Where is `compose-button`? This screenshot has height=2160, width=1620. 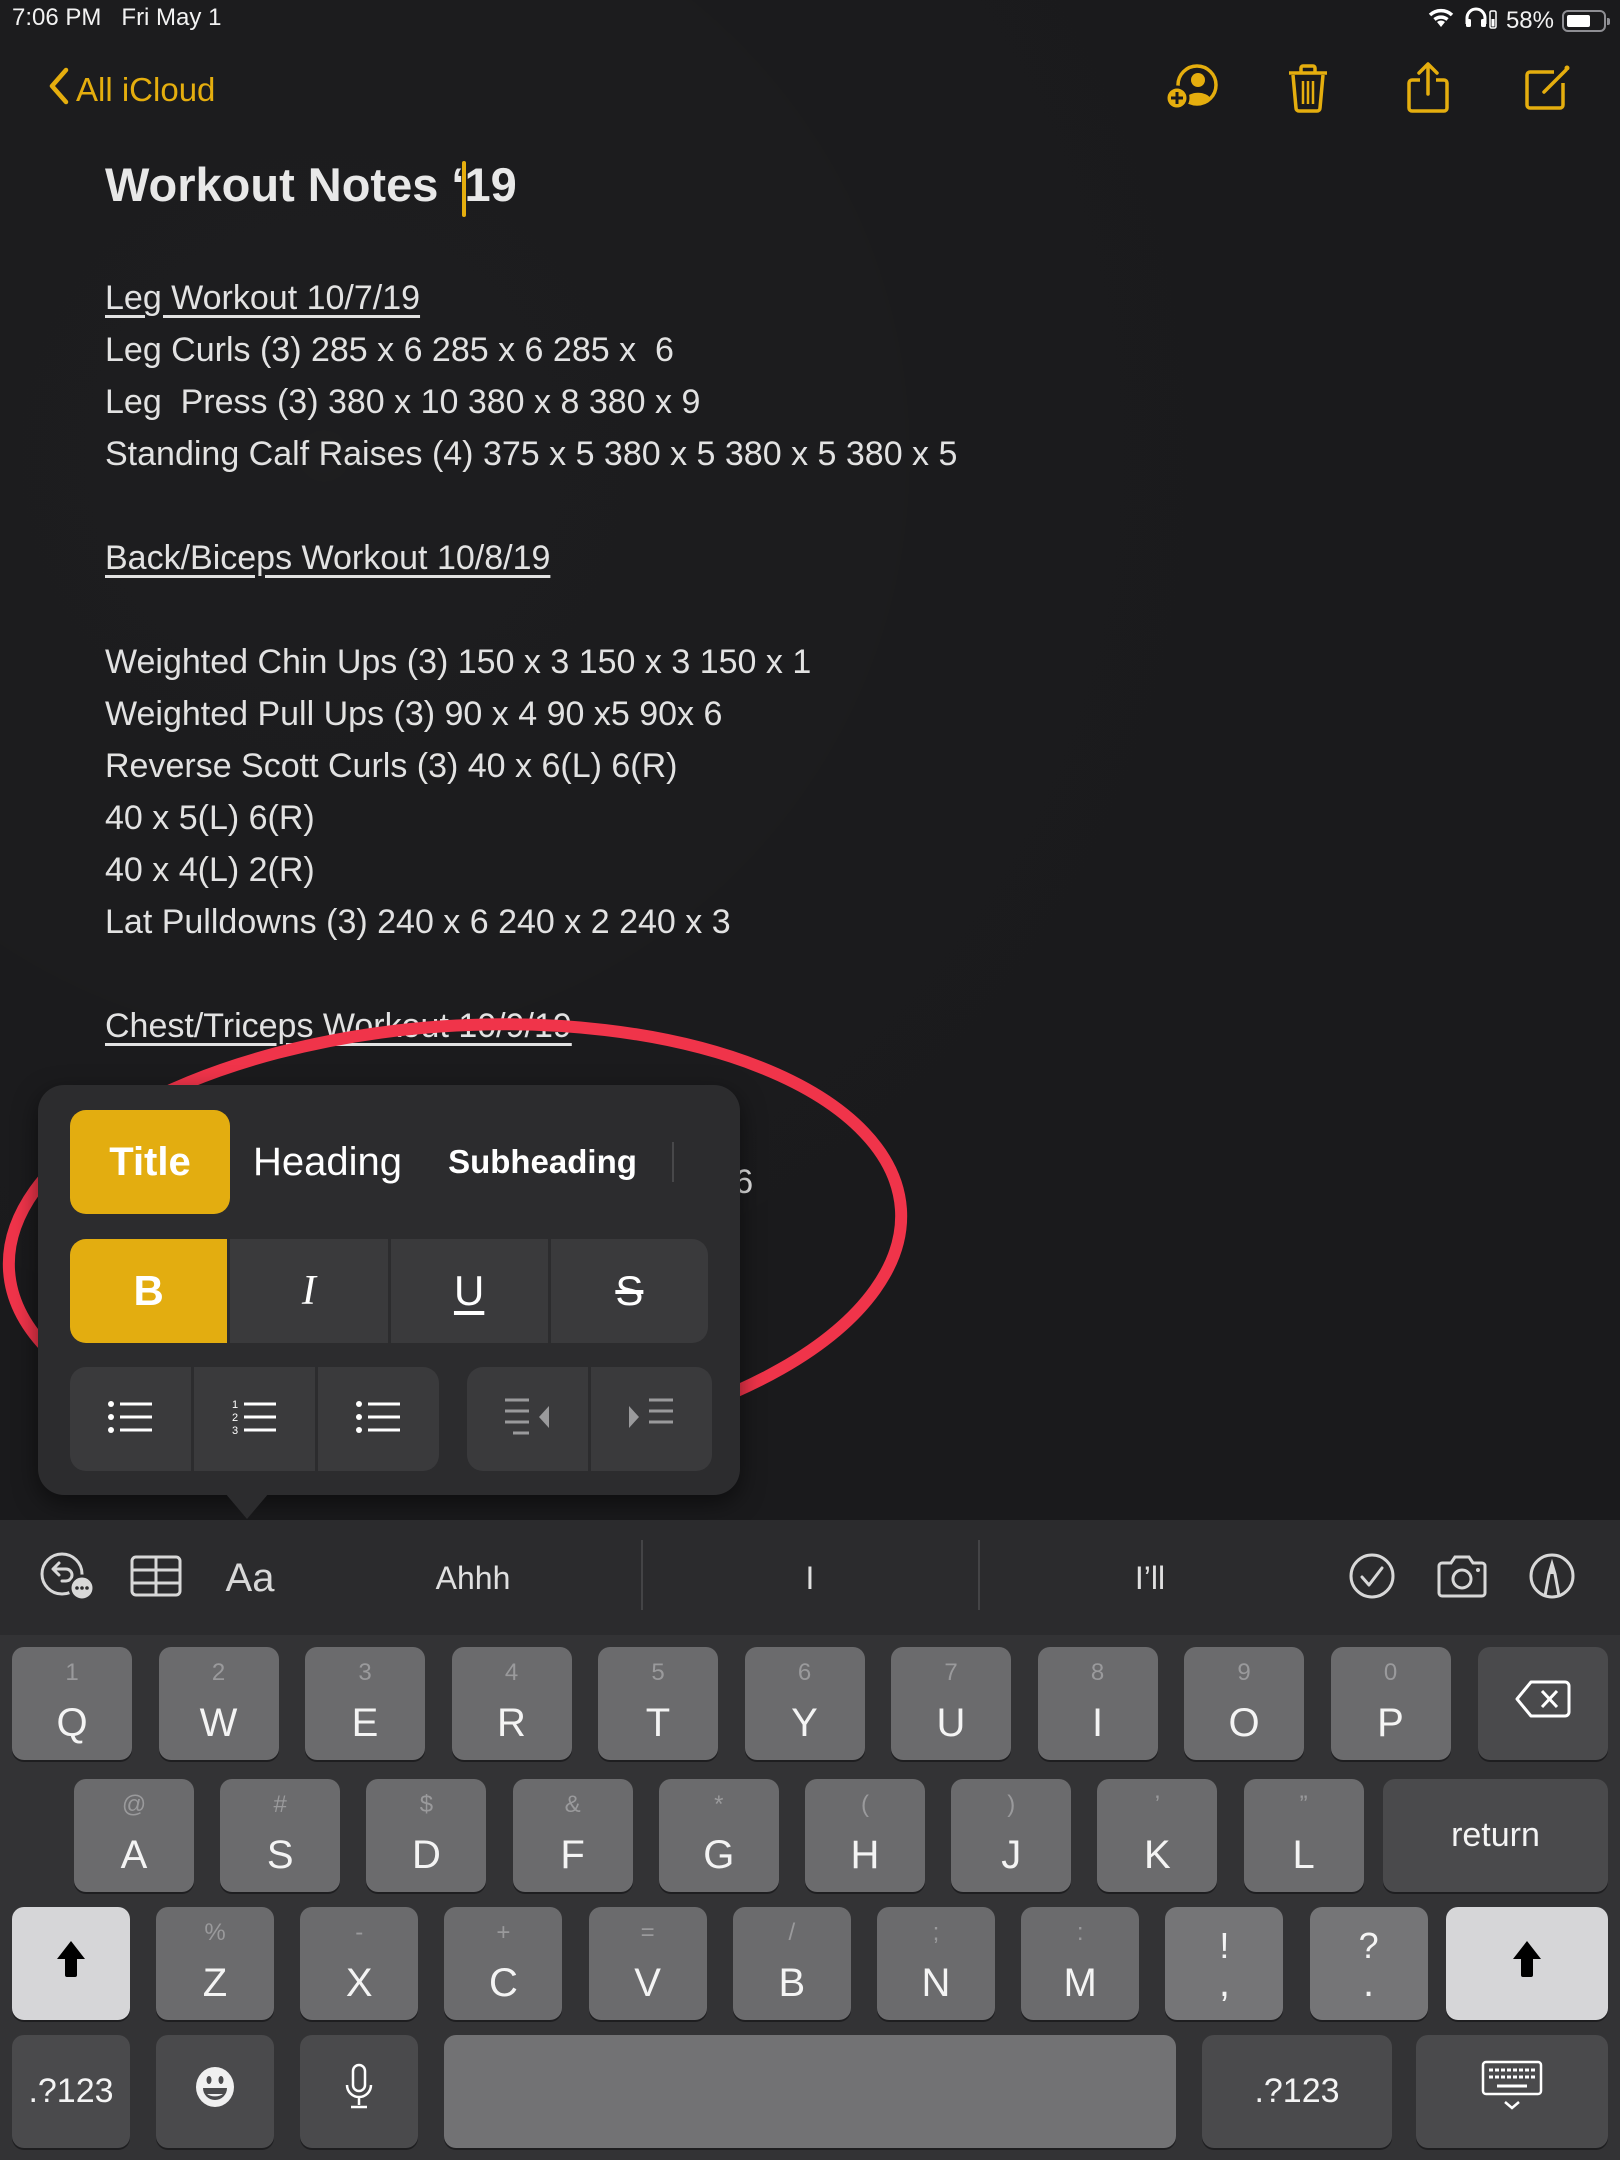 compose-button is located at coordinates (1548, 90).